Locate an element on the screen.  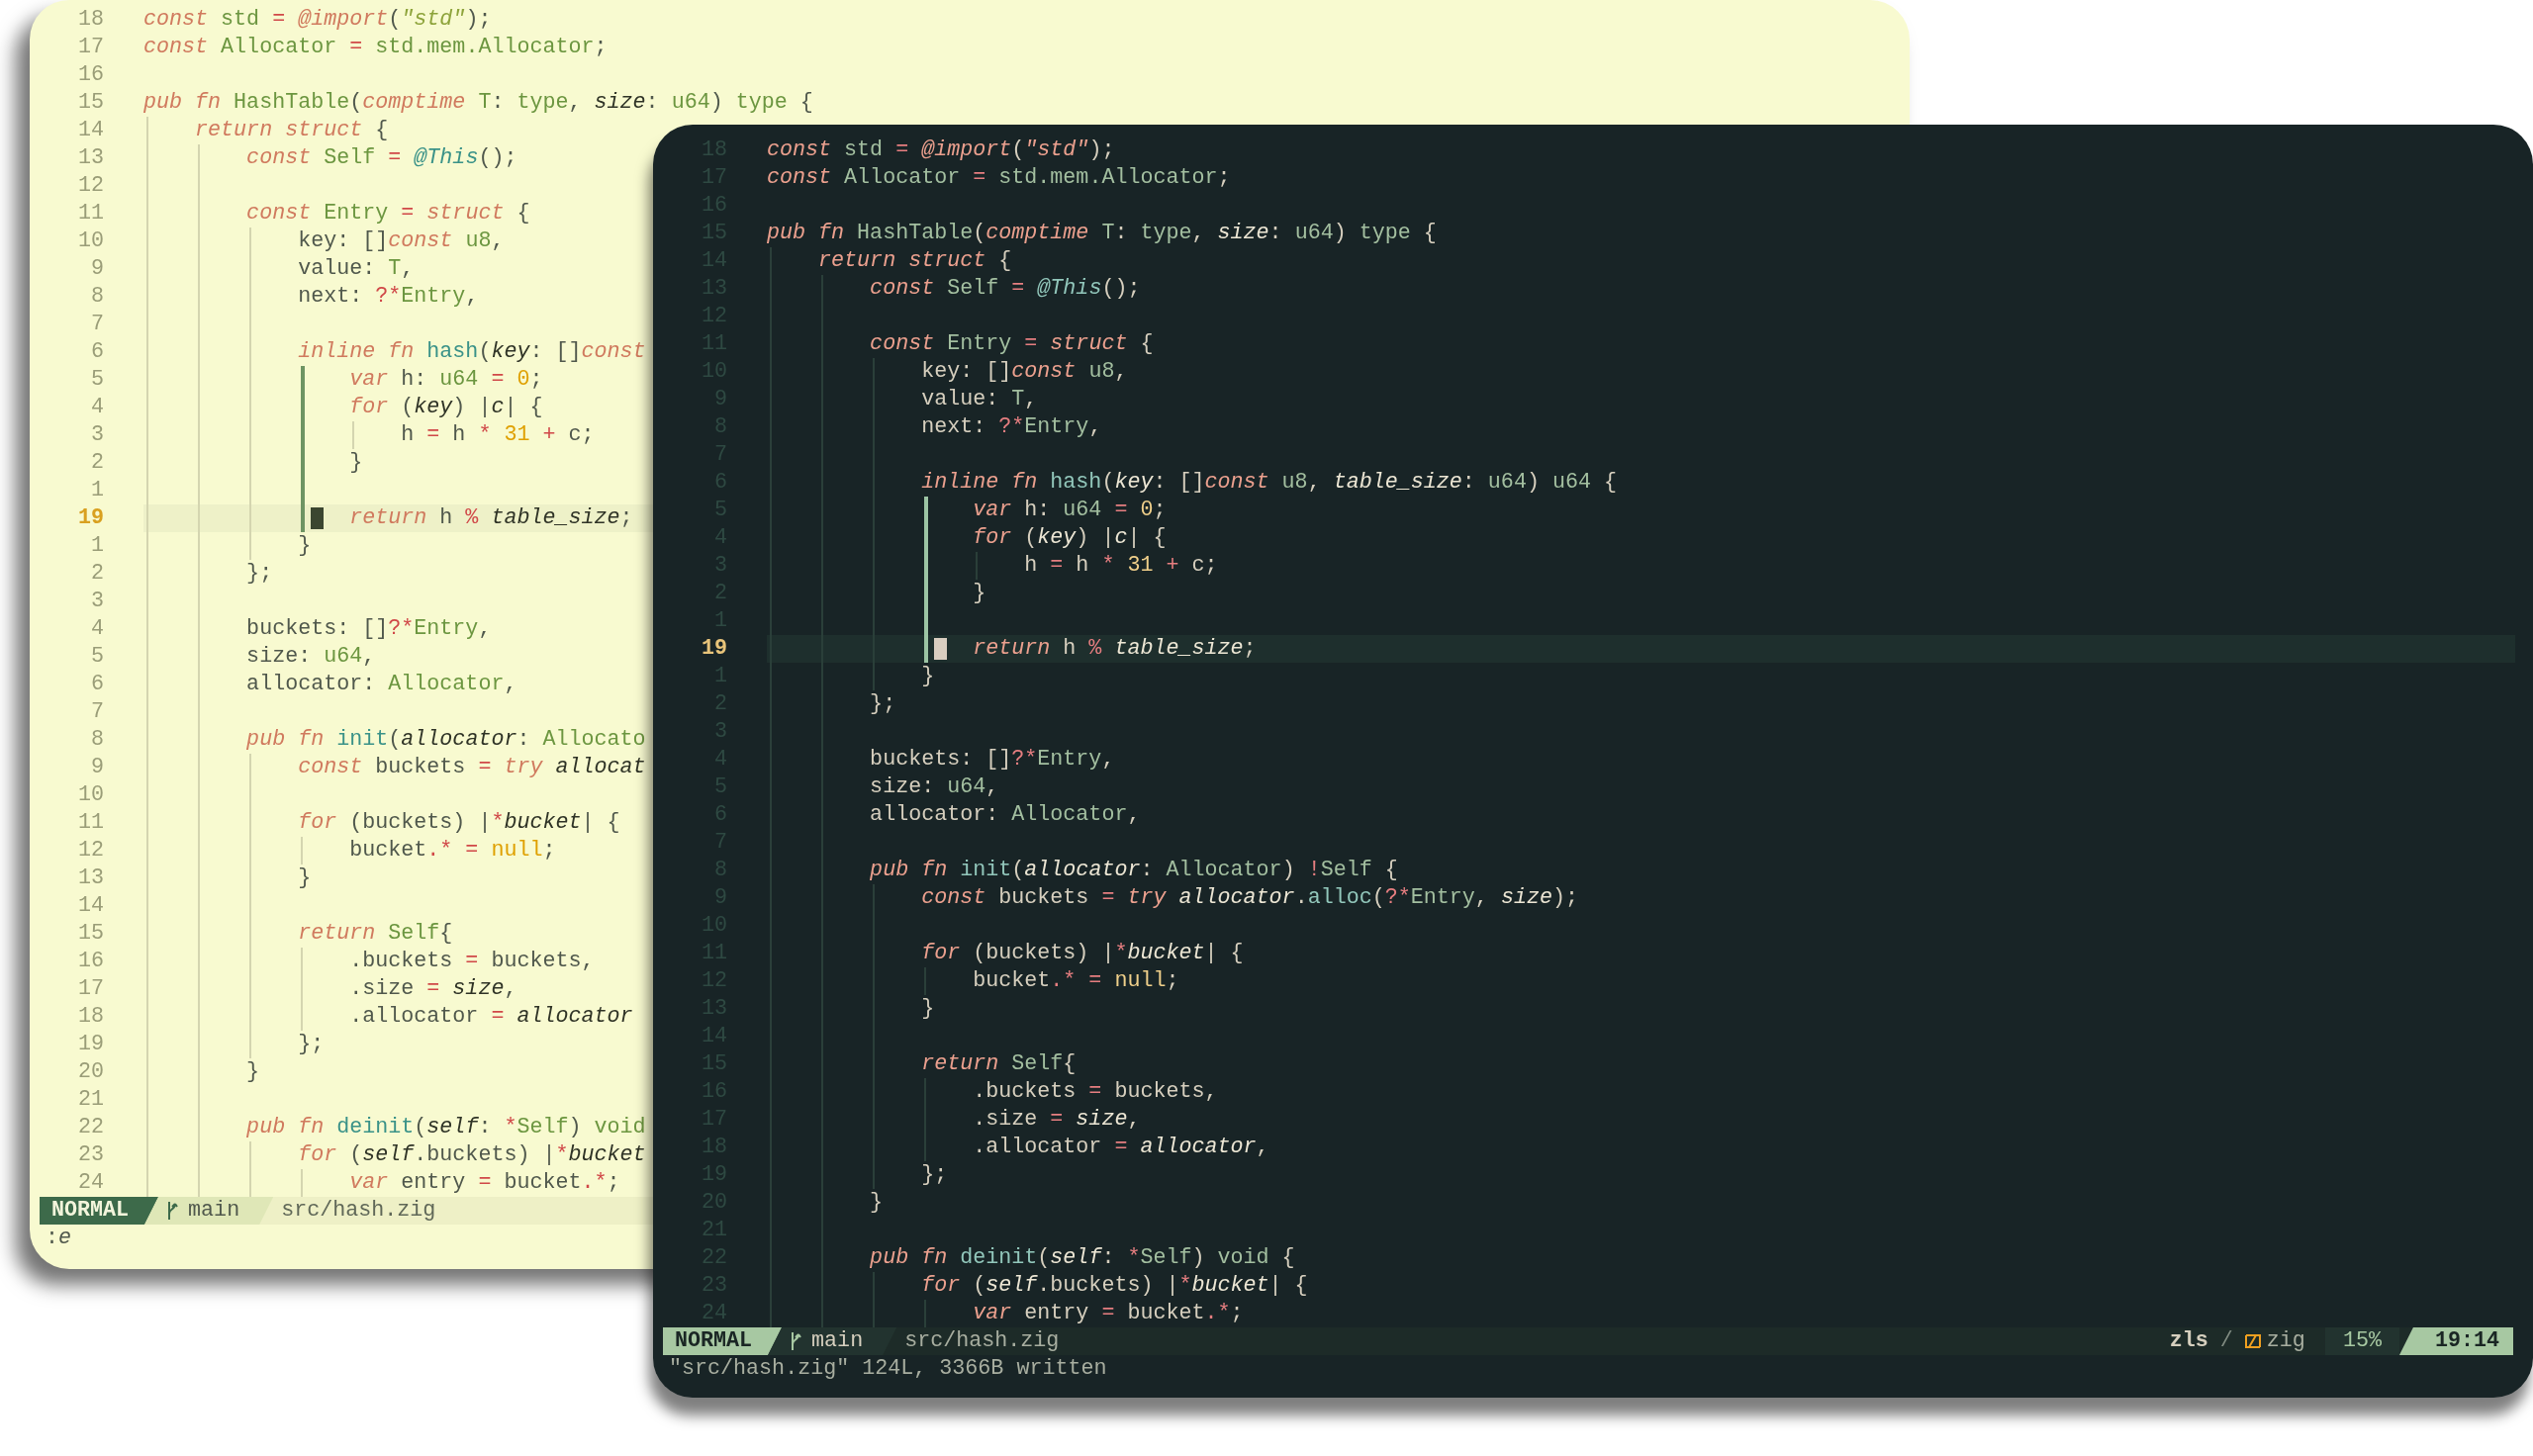
language-server-name: zls is located at coordinates (2188, 1341).